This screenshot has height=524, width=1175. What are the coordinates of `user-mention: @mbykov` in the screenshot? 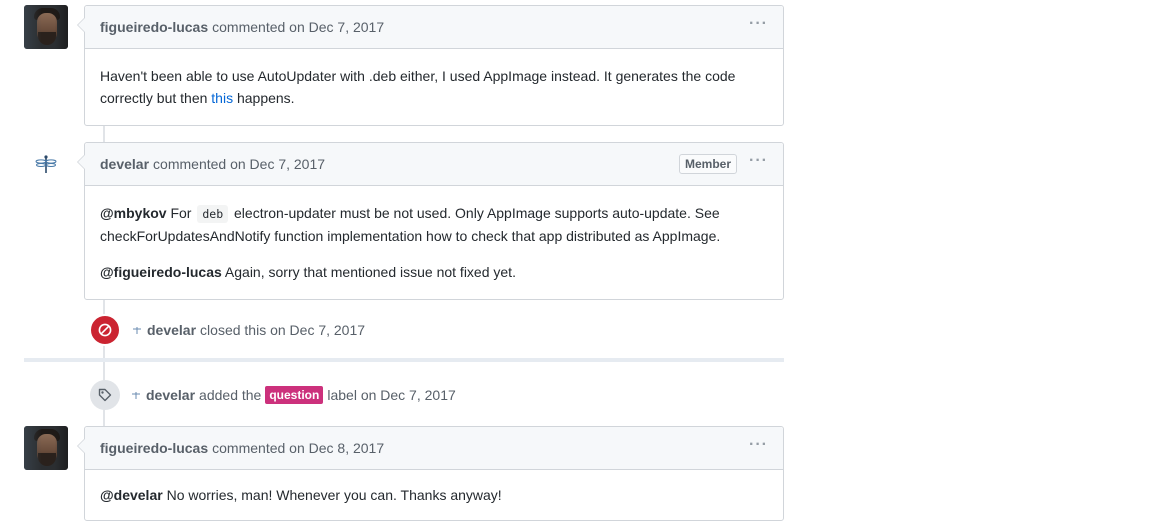 It's located at (133, 213).